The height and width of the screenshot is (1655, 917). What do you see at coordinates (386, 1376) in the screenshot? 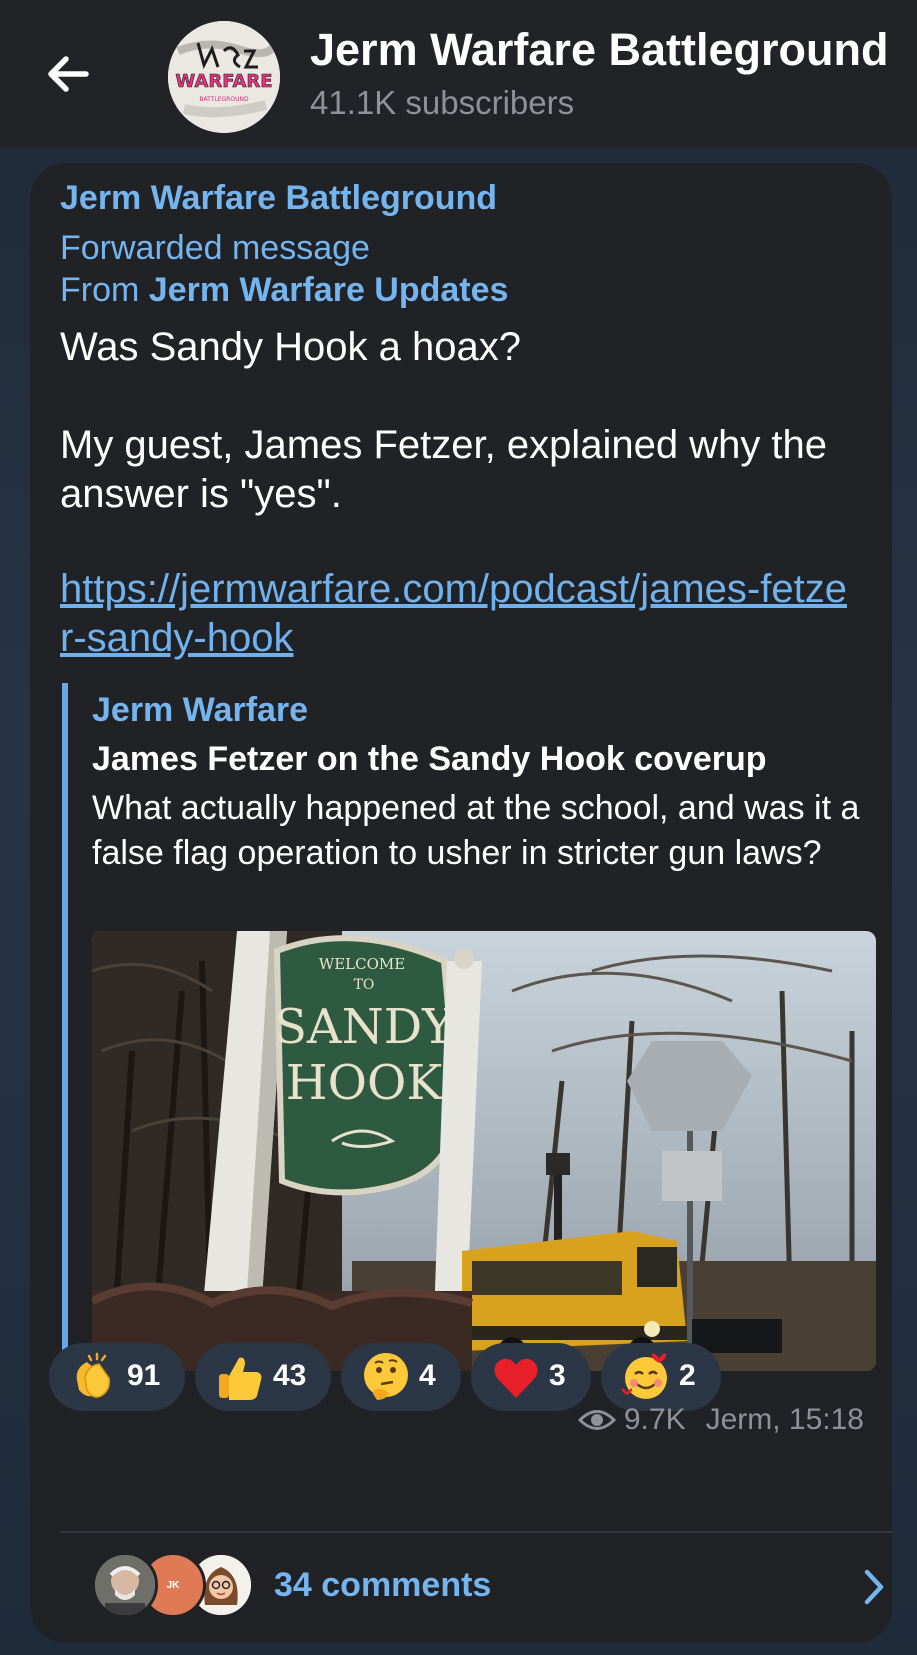
I see `thinking-face-icon` at bounding box center [386, 1376].